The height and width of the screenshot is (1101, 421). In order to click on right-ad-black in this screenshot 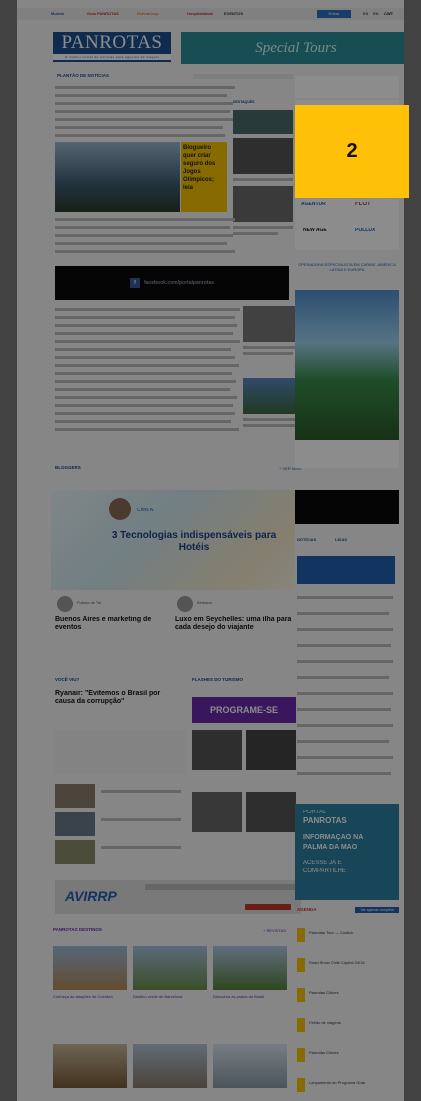, I will do `click(347, 507)`.